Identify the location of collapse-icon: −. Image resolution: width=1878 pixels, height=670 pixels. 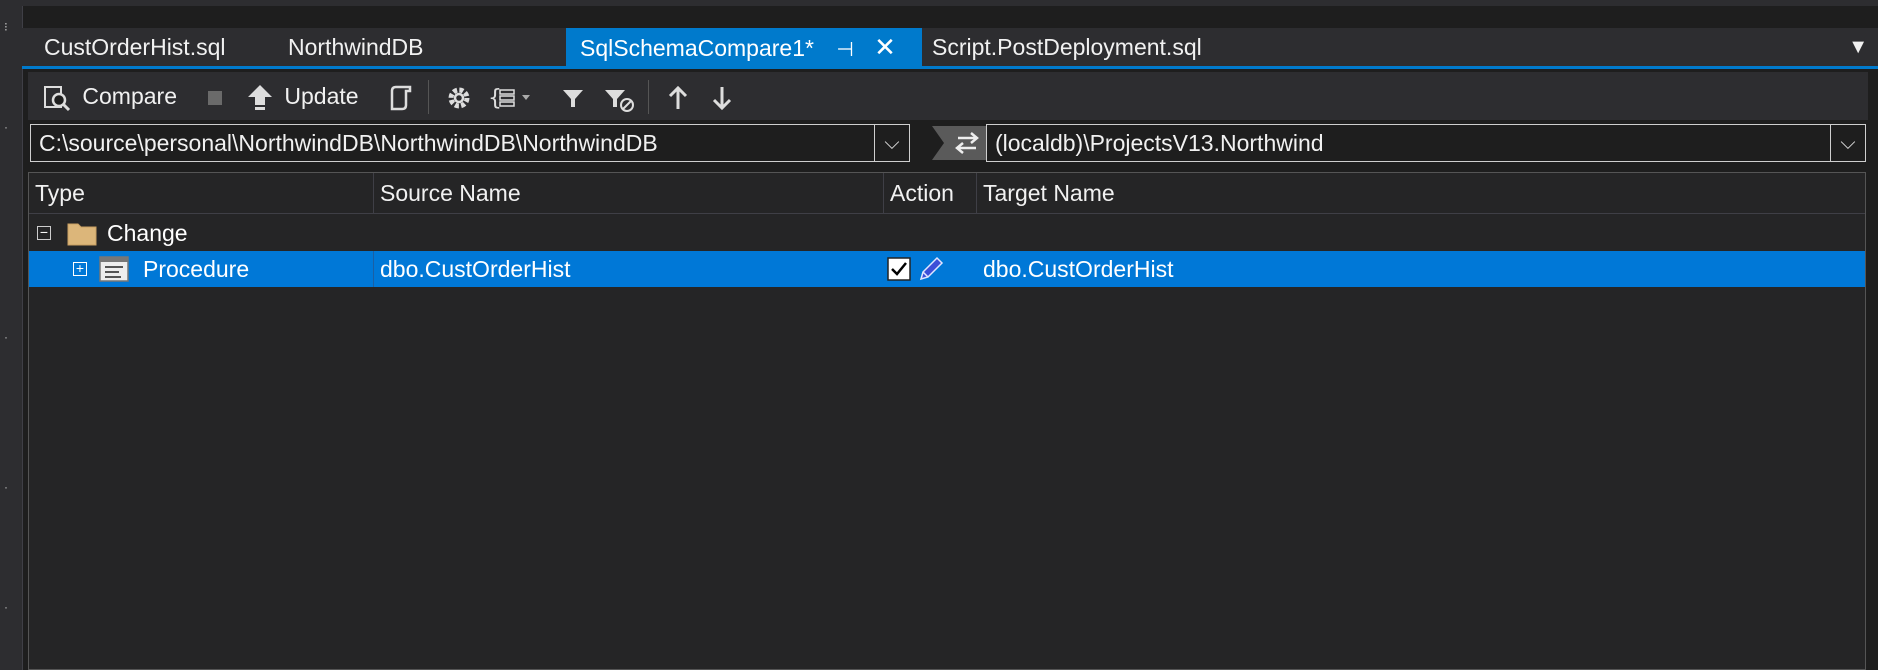
(44, 232).